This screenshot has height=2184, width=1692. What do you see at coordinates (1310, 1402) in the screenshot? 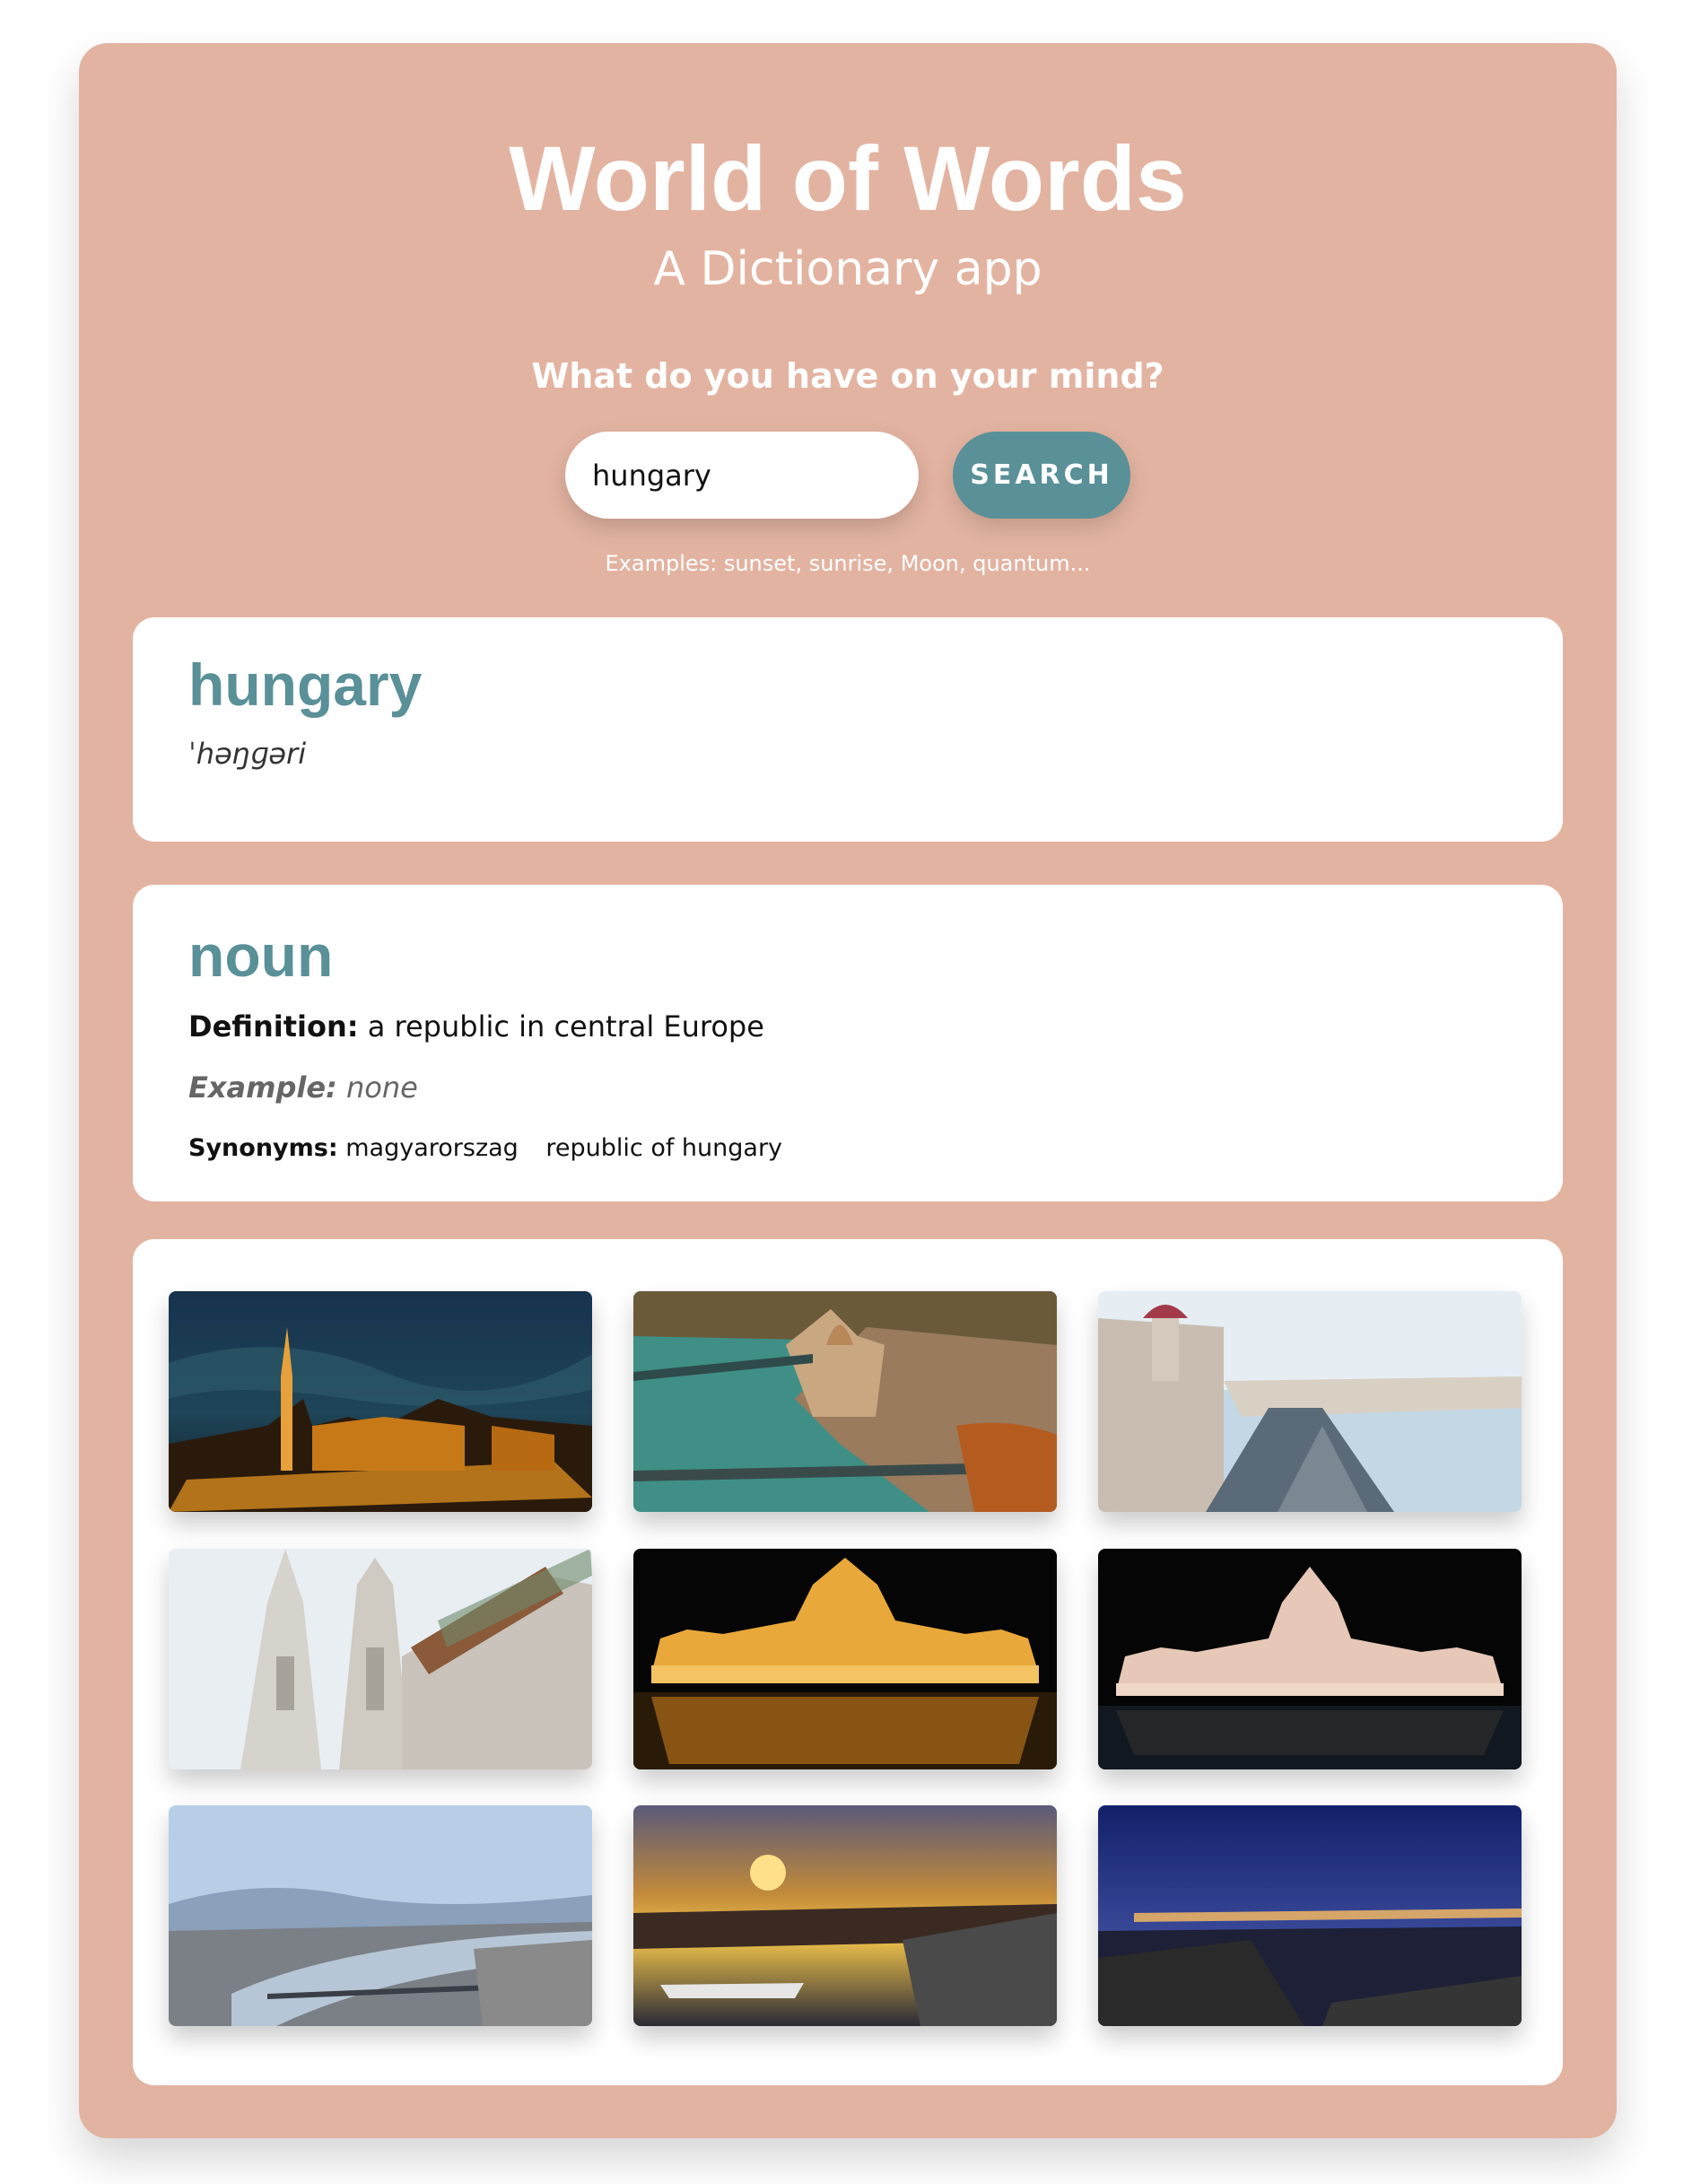
I see `photo-parliament-riverside-road` at bounding box center [1310, 1402].